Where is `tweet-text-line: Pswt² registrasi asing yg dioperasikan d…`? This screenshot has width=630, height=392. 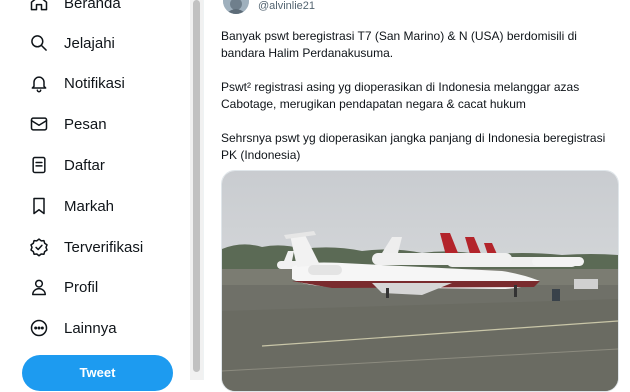
tweet-text-line: Pswt² registrasi asing yg dioperasikan d… is located at coordinates (400, 87).